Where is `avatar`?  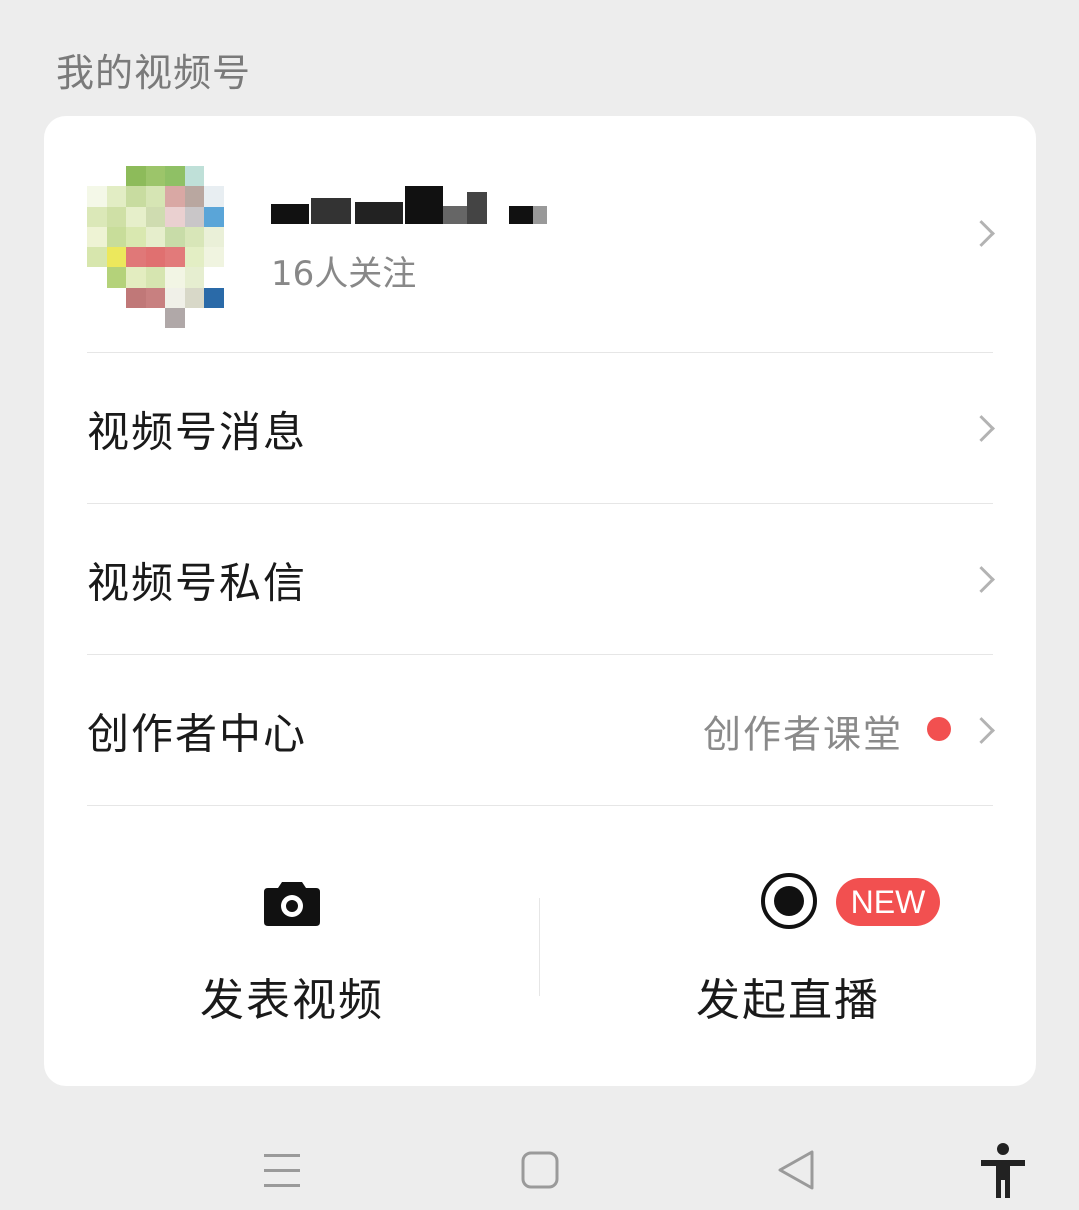
avatar is located at coordinates (165, 247).